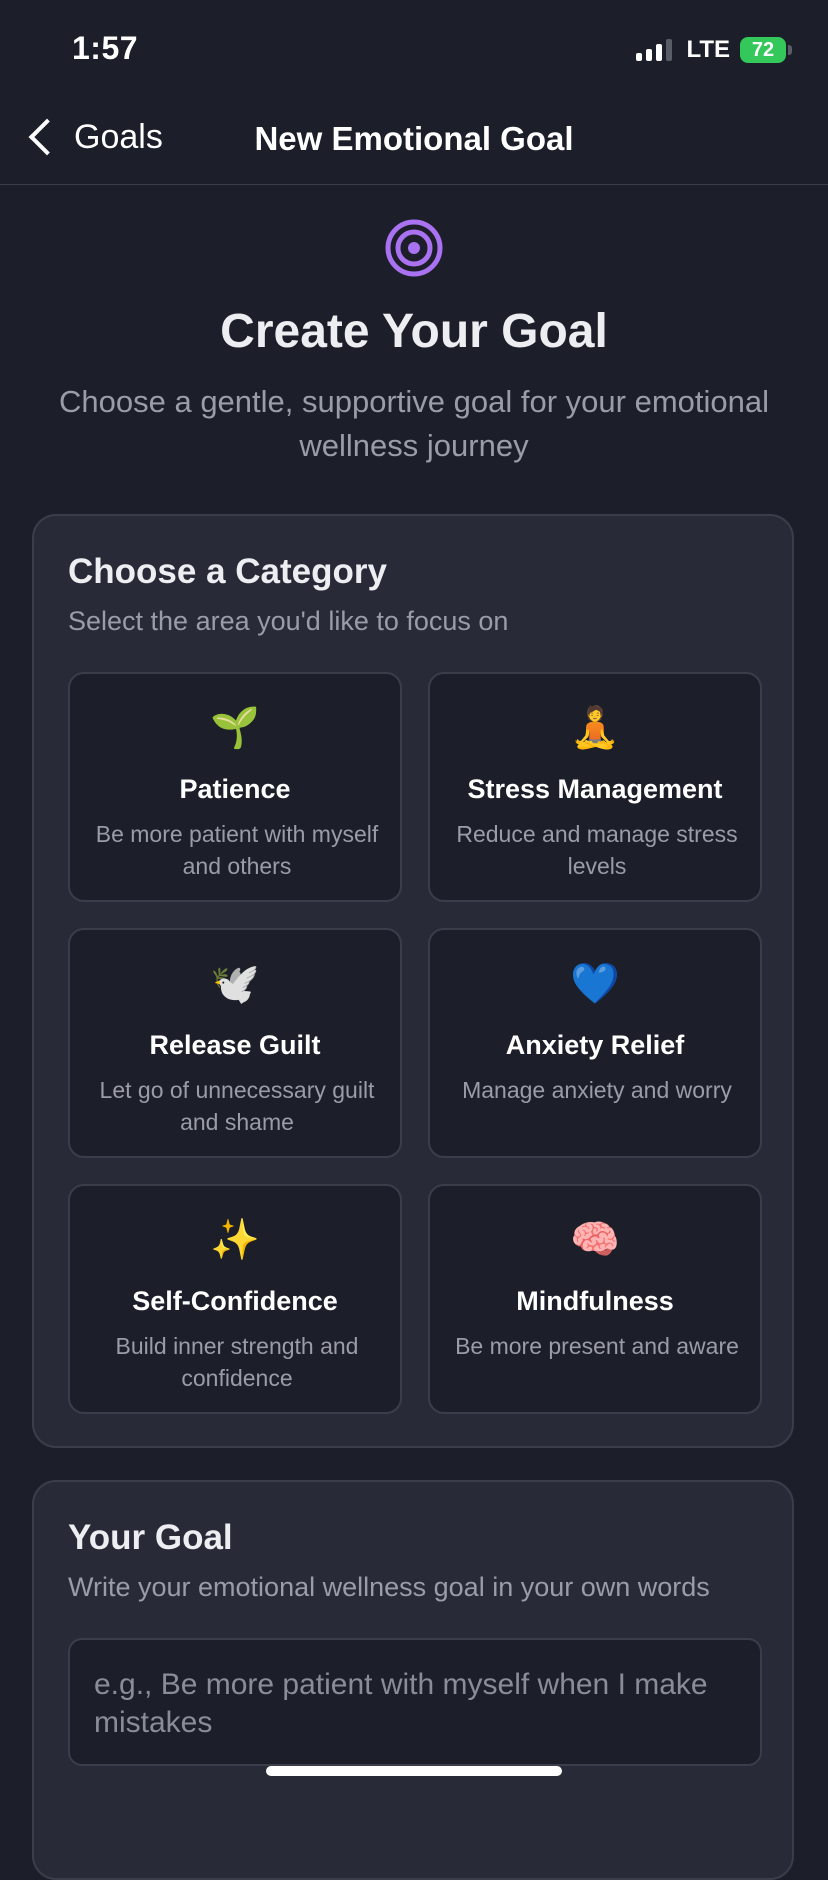 This screenshot has height=1880, width=828. I want to click on option-title: Release Guilt, so click(235, 1045).